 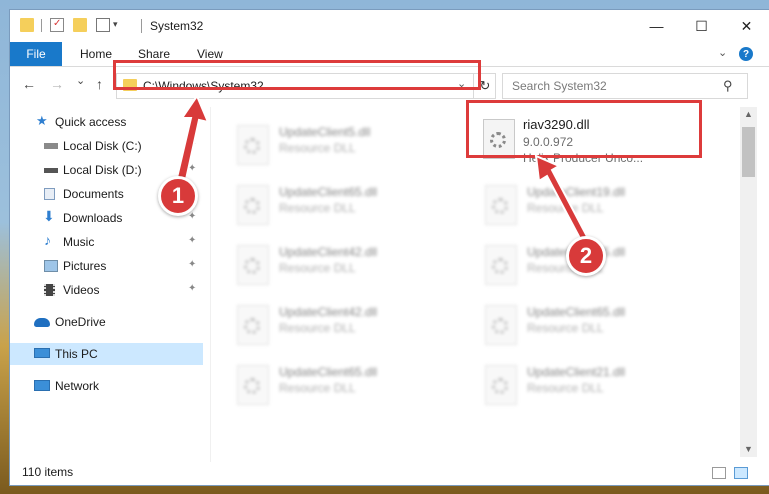 I want to click on up-button: ↑, so click(x=99, y=84).